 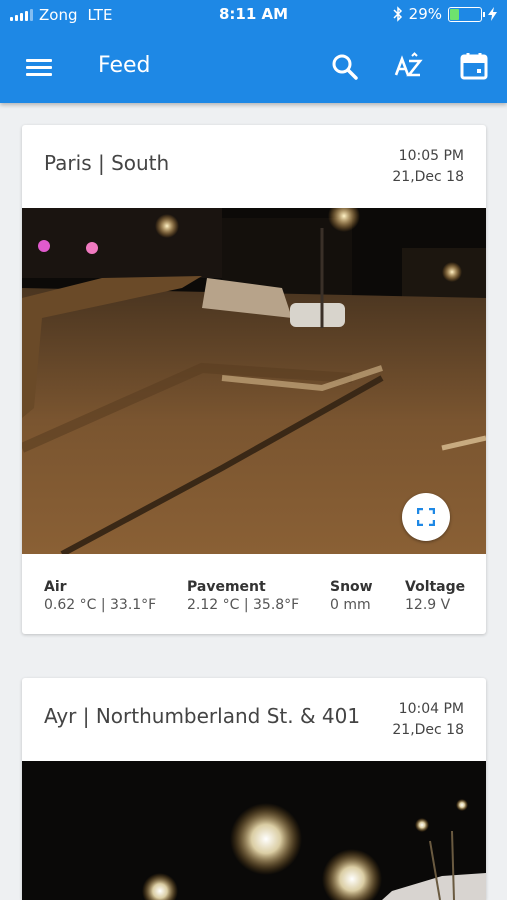 What do you see at coordinates (431, 709) in the screenshot?
I see `capture-time: 10:04 PM` at bounding box center [431, 709].